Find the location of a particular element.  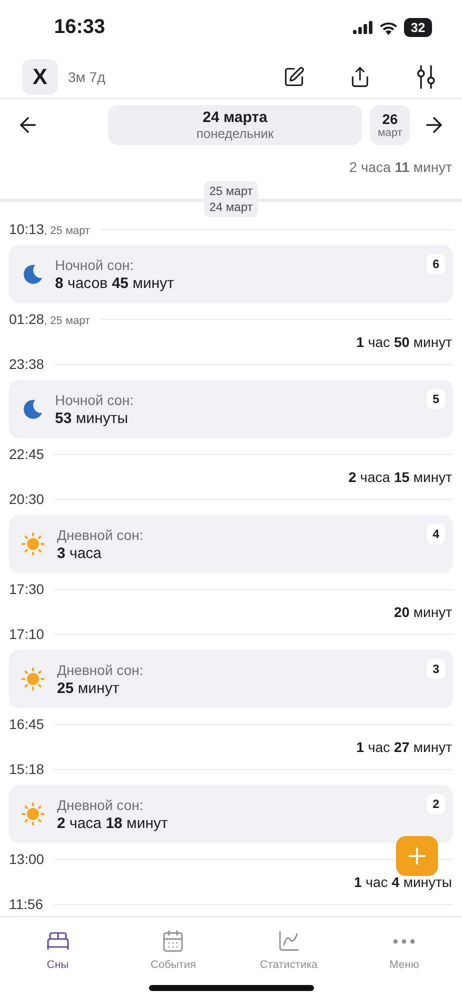

sleep-duration: 3 часа is located at coordinates (79, 553).